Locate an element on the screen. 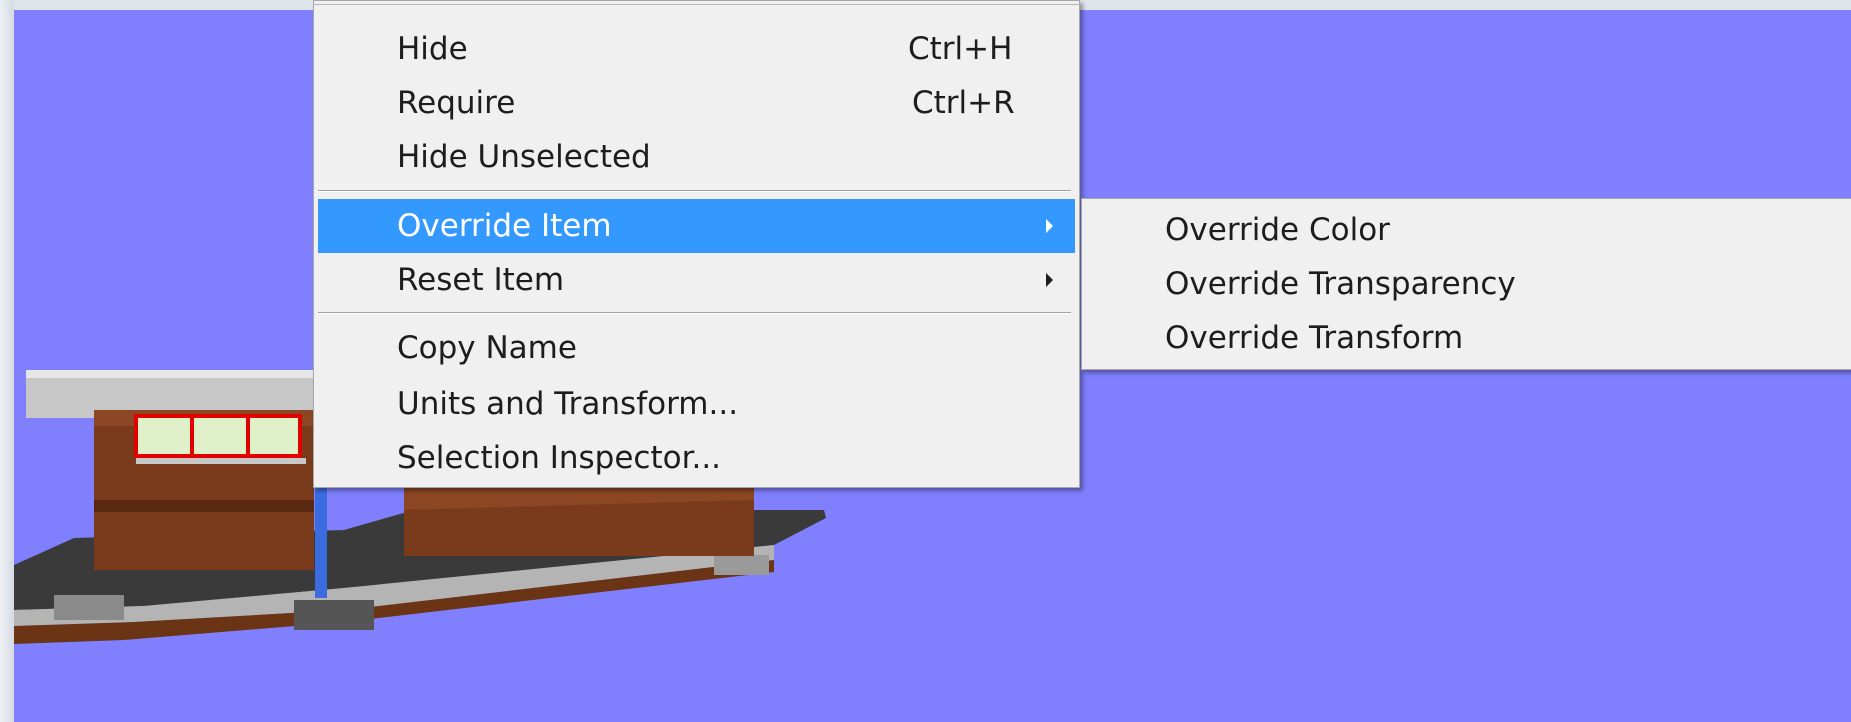 The height and width of the screenshot is (722, 1851). menu-item-hide-unselected: Hide Unselected is located at coordinates (696, 157).